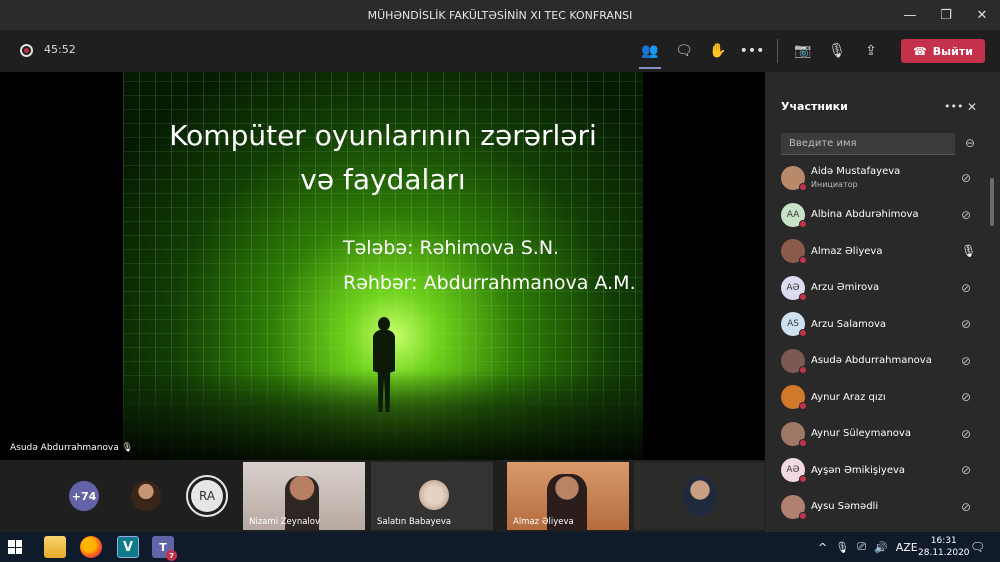 Image resolution: width=1000 pixels, height=562 pixels. What do you see at coordinates (837, 51) in the screenshot?
I see `mic-off-icon: 🎙` at bounding box center [837, 51].